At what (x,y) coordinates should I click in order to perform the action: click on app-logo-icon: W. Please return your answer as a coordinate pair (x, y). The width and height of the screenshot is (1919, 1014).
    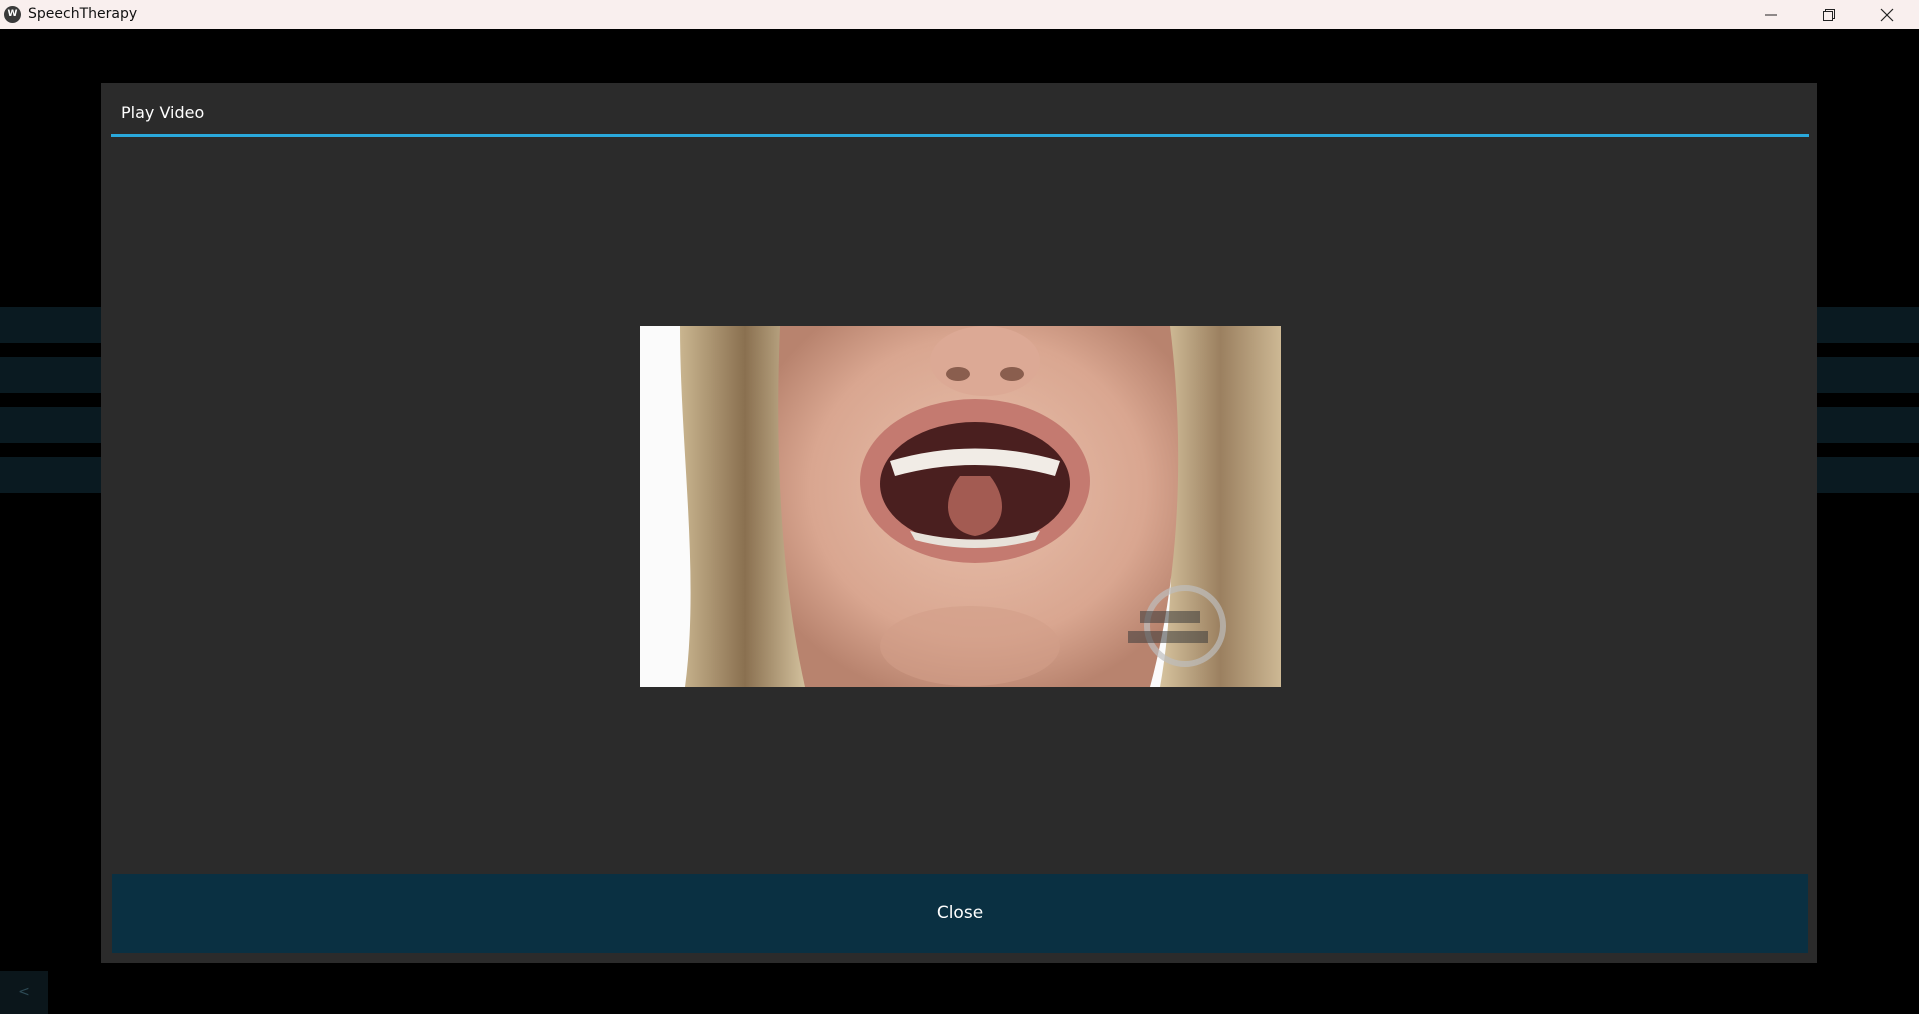
    Looking at the image, I should click on (12, 14).